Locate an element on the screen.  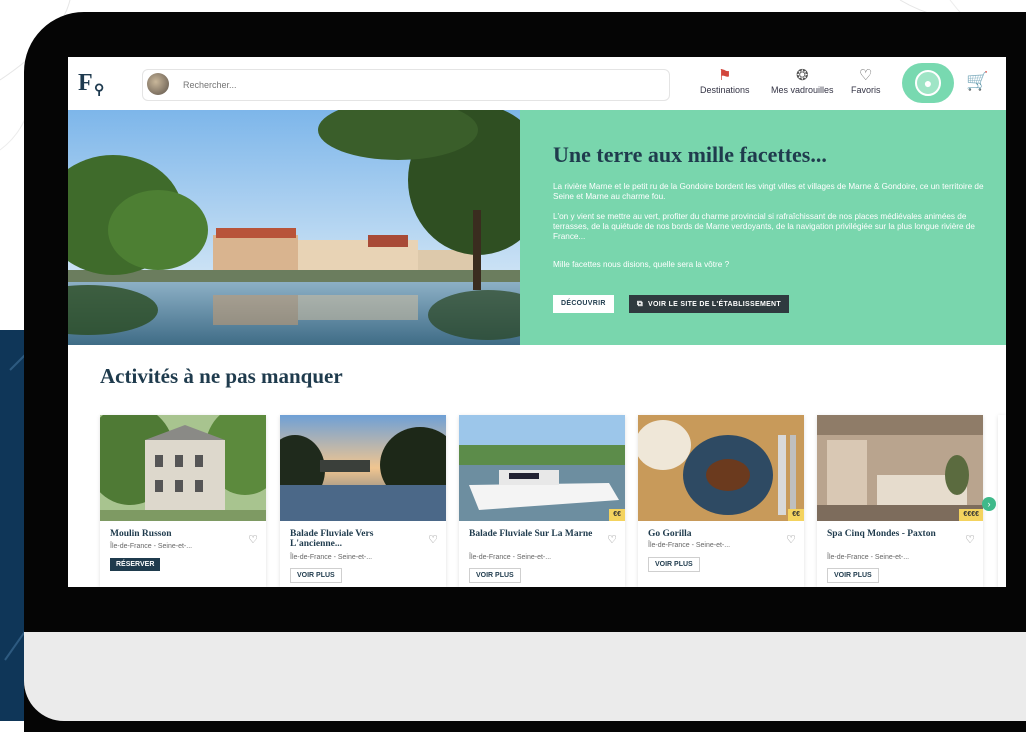
nav-mes-vadrouilles-label: Mes vadrouilles is located at coordinates (802, 90).